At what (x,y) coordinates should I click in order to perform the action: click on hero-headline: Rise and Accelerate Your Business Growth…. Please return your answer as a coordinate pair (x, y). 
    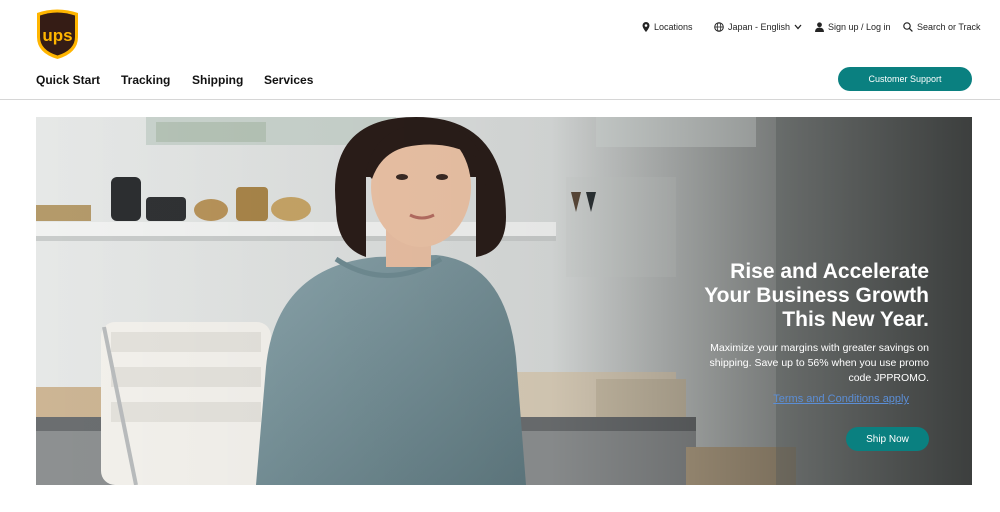
    Looking at the image, I should click on (779, 296).